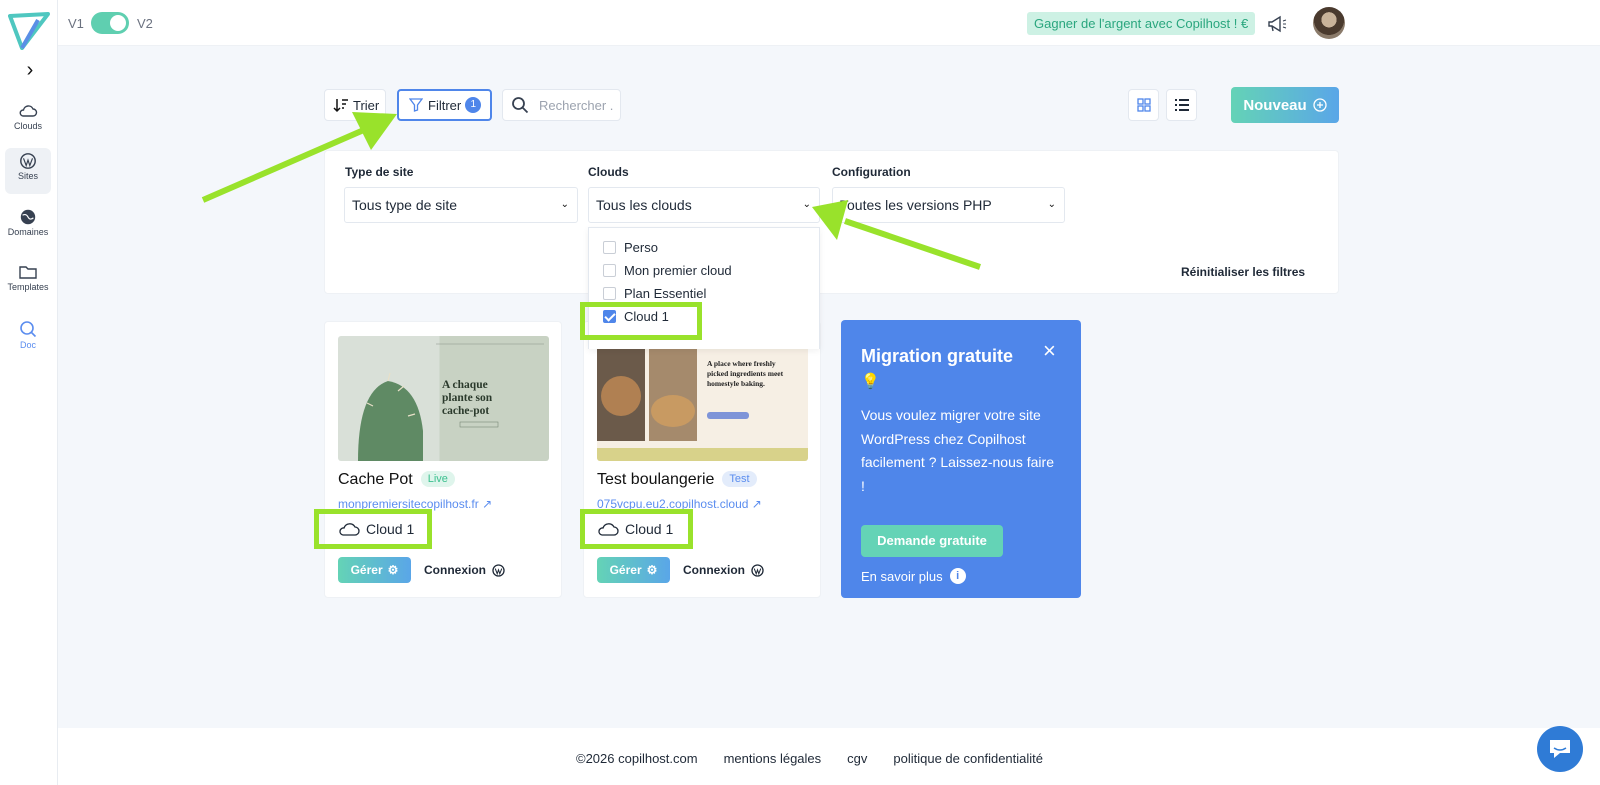  What do you see at coordinates (1243, 272) in the screenshot?
I see `reset-filters-button: Réinitialiser les filtres` at bounding box center [1243, 272].